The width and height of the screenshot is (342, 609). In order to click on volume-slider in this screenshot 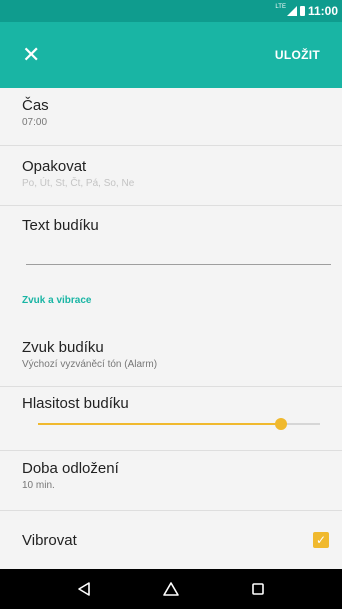, I will do `click(179, 424)`.